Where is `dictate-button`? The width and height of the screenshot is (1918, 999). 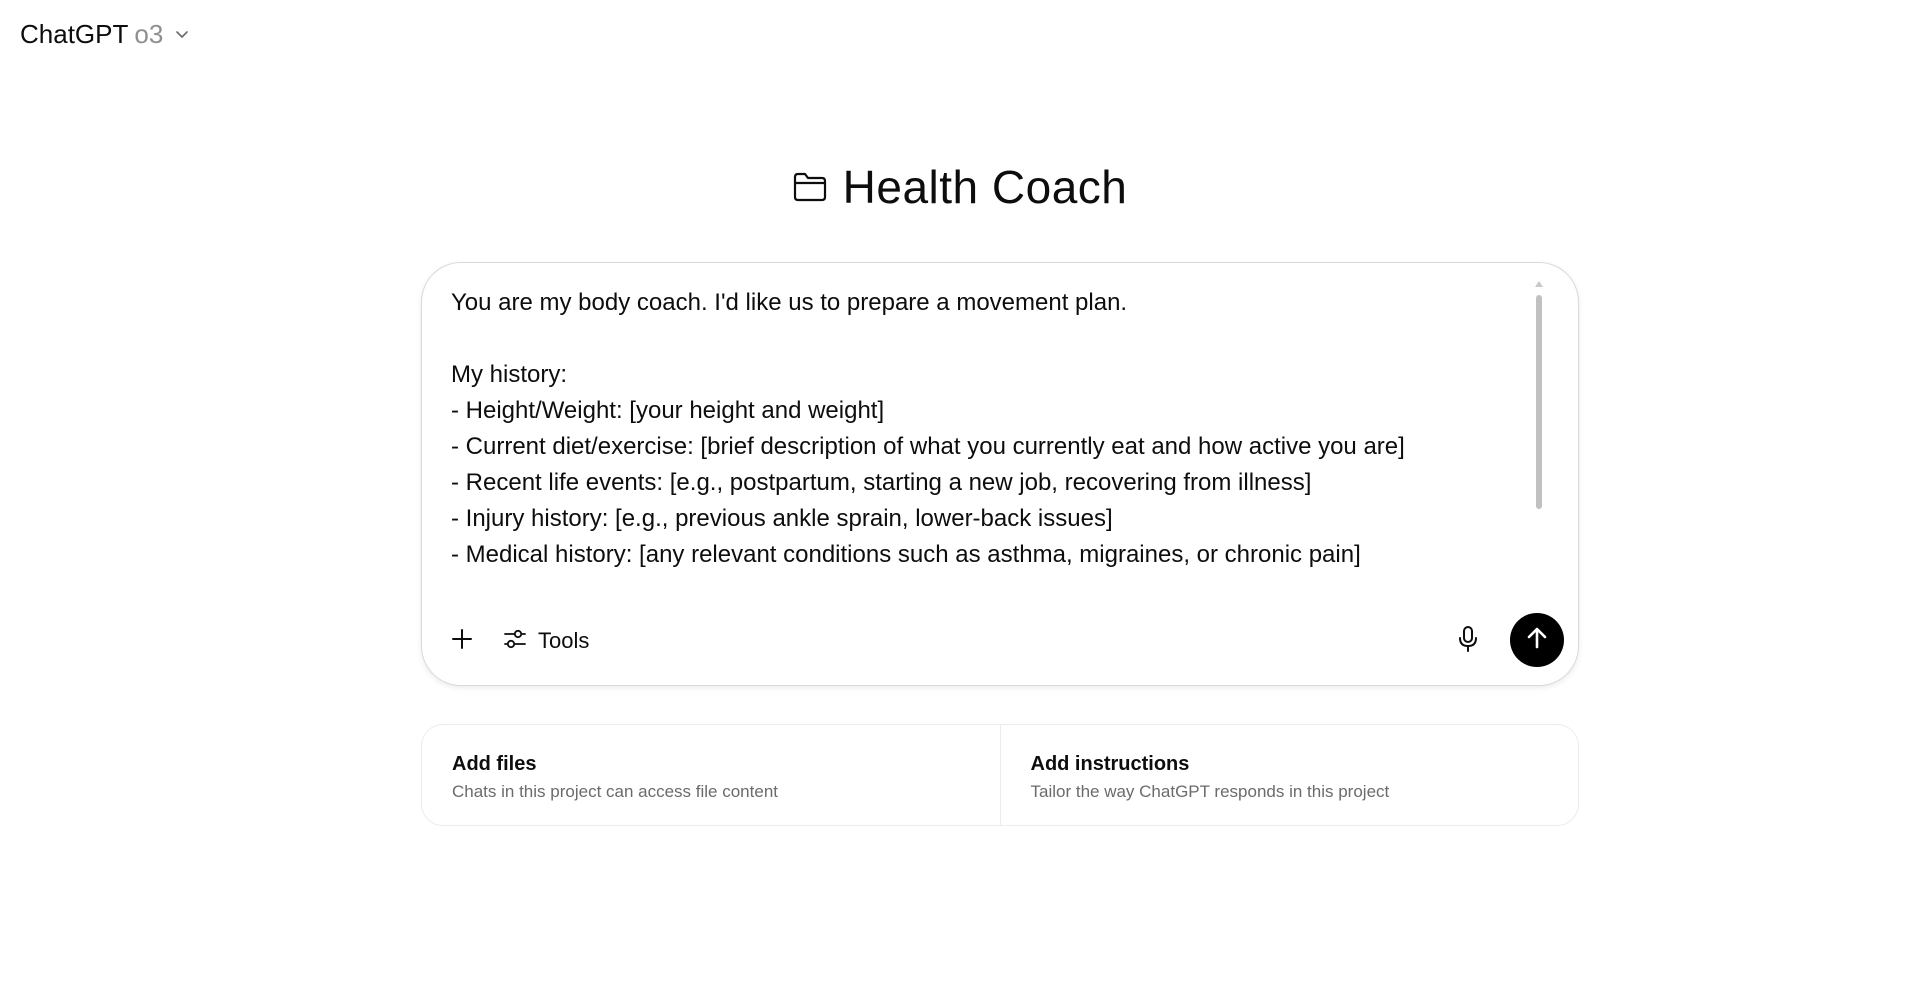 dictate-button is located at coordinates (1468, 641).